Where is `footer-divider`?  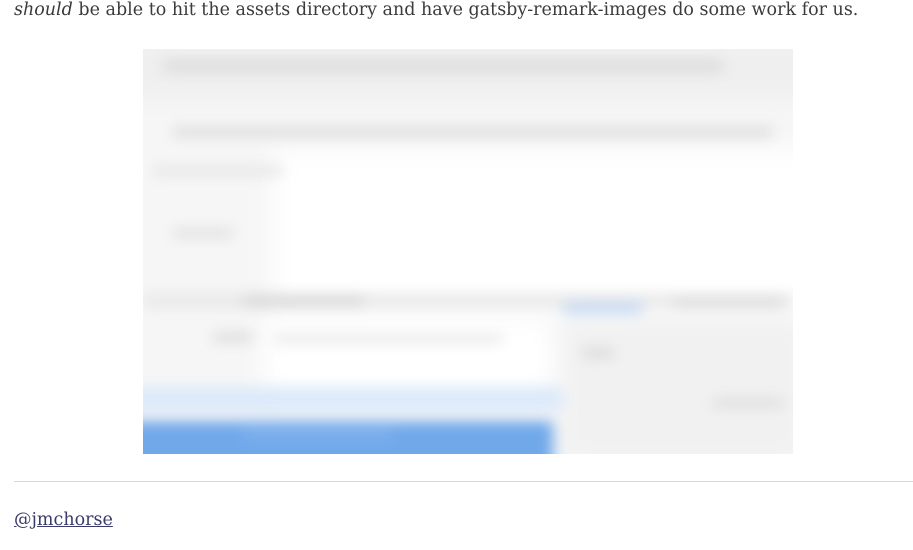
footer-divider is located at coordinates (463, 481).